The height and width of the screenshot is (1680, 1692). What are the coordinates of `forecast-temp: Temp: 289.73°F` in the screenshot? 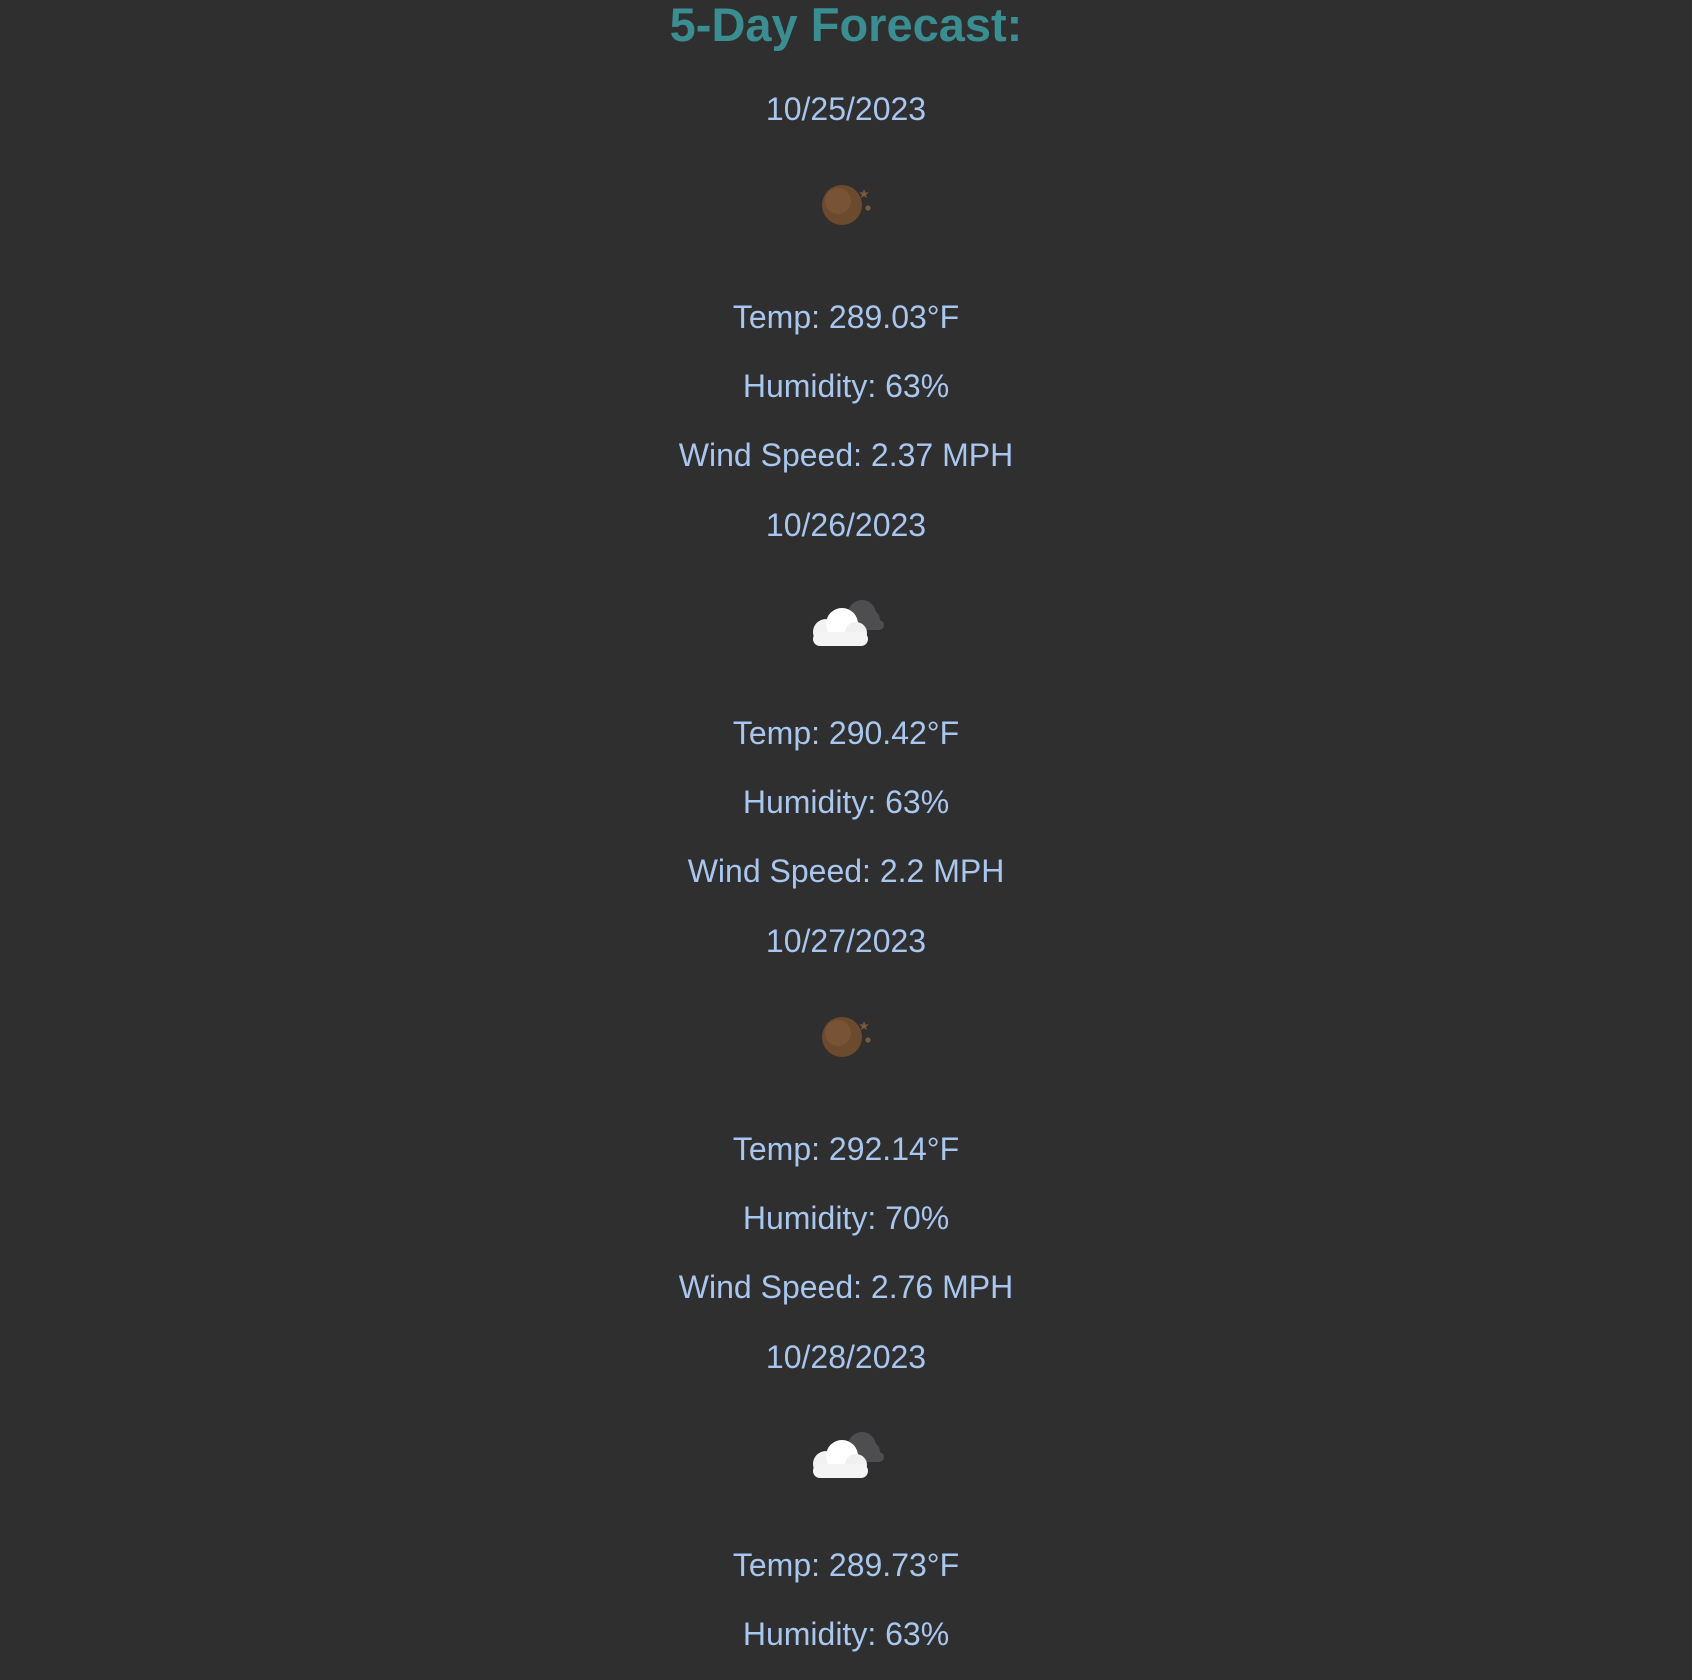 It's located at (846, 1565).